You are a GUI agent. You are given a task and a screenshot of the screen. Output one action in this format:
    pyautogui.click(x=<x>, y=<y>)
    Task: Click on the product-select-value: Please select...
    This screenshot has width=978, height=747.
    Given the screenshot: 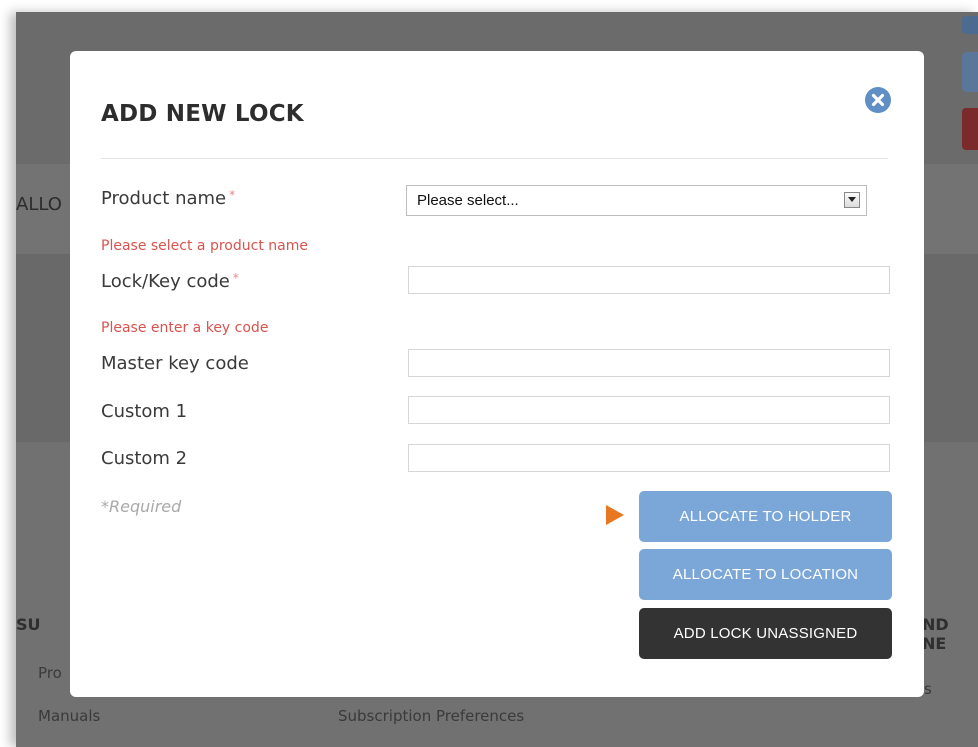 What is the action you would take?
    pyautogui.click(x=468, y=200)
    